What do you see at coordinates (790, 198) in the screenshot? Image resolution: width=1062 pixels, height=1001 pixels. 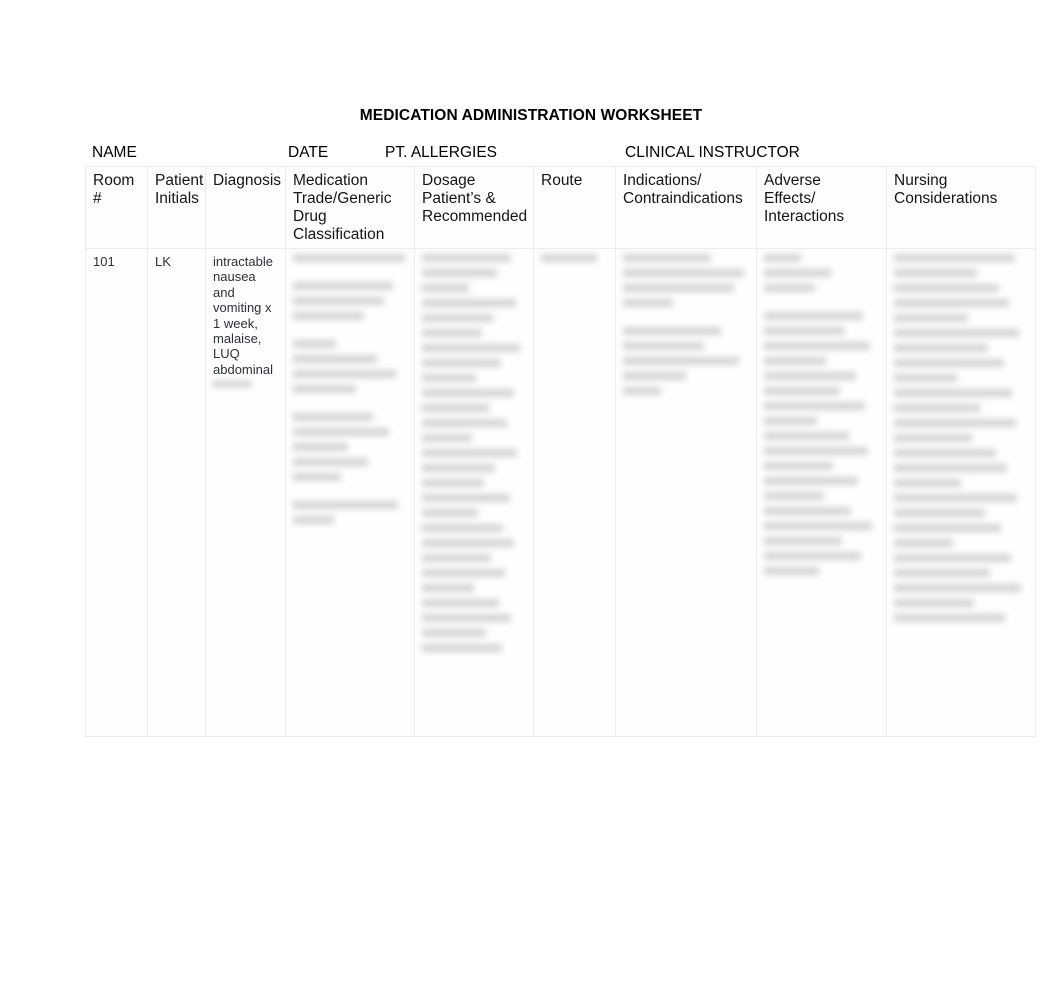 I see `header-line: Effects/` at bounding box center [790, 198].